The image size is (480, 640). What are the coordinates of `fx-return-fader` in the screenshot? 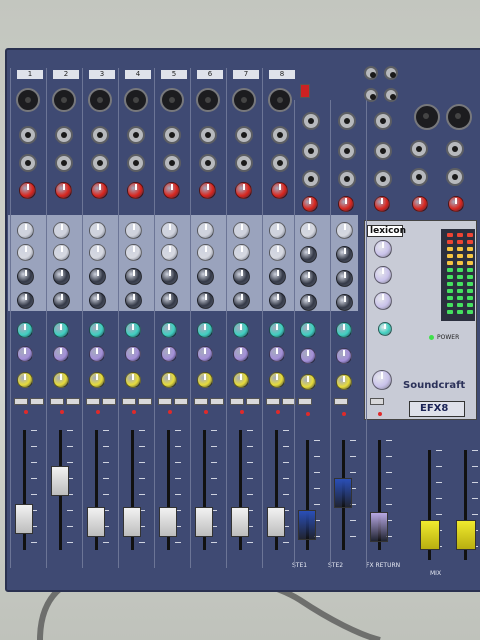 It's located at (379, 527).